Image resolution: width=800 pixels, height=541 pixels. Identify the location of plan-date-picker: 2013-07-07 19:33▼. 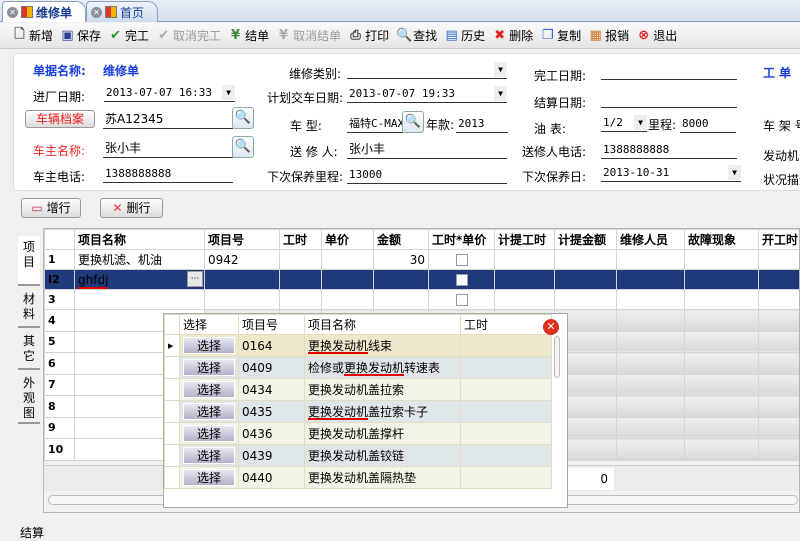
(427, 94).